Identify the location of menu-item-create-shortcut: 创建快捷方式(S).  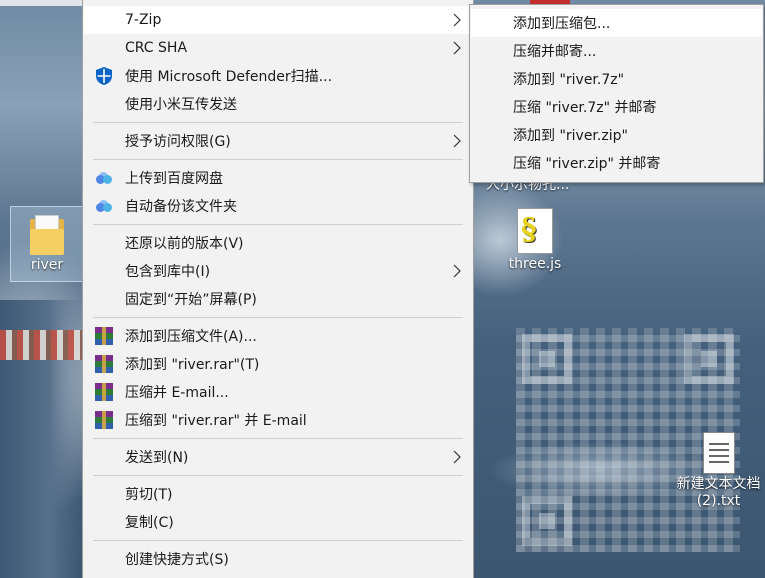
(278, 559).